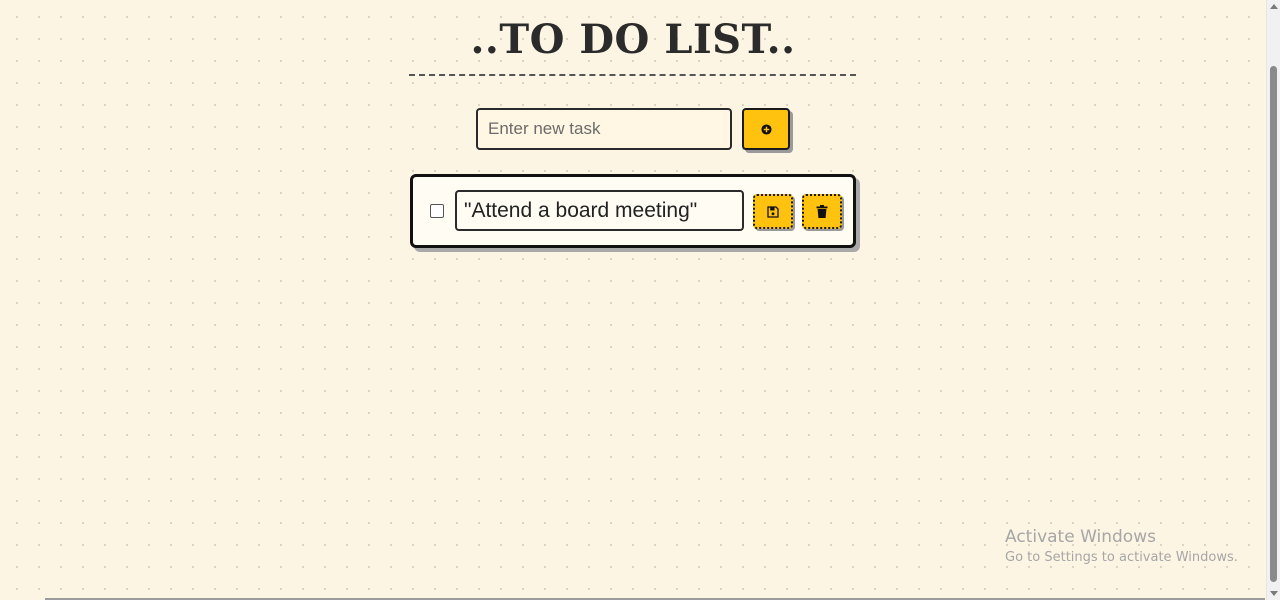  I want to click on trash-icon, so click(822, 211).